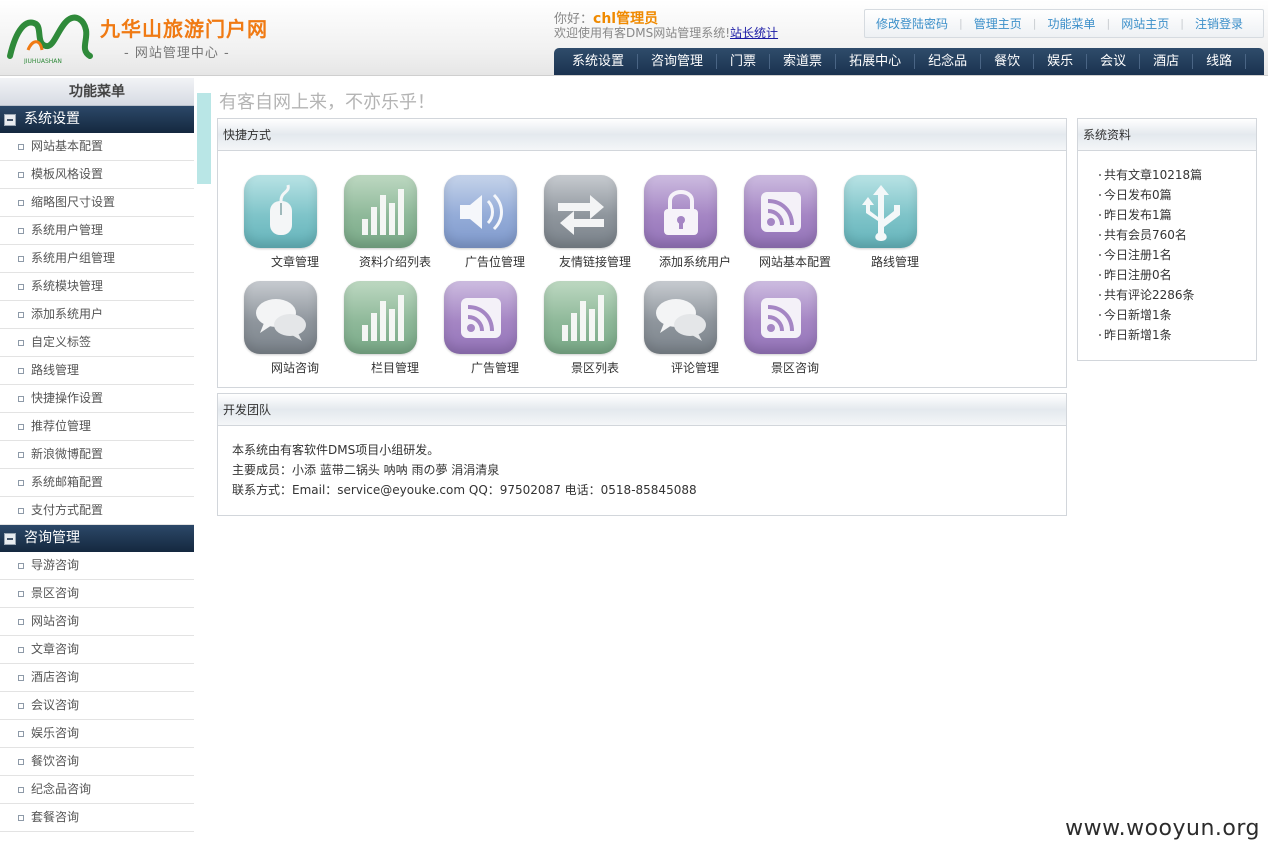 The width and height of the screenshot is (1268, 855). I want to click on logout-link: 注销登录, so click(1219, 23).